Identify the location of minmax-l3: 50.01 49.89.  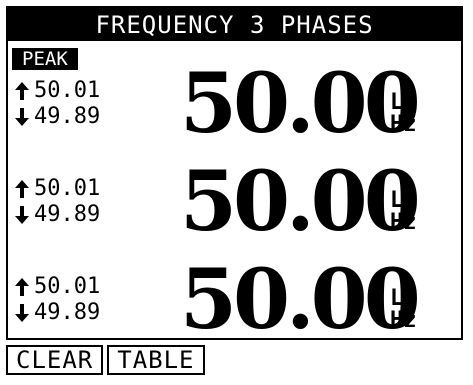
(57, 300).